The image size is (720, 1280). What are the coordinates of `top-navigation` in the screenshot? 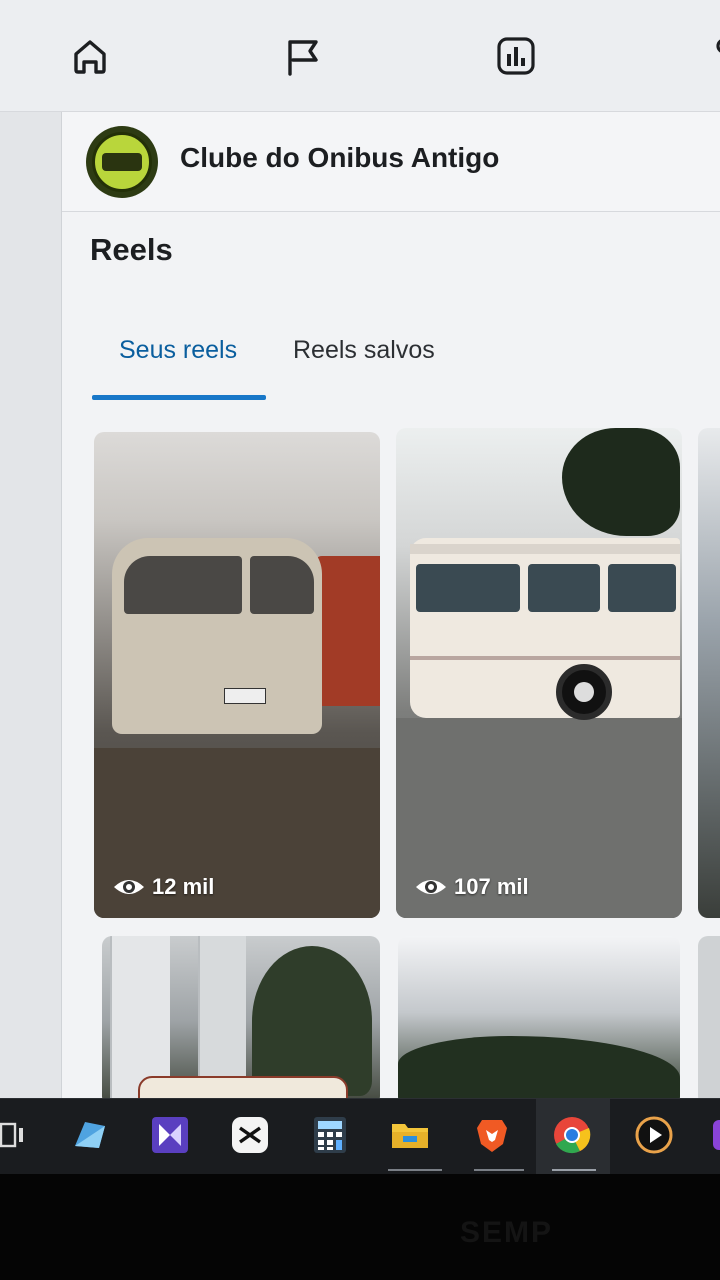 It's located at (360, 56).